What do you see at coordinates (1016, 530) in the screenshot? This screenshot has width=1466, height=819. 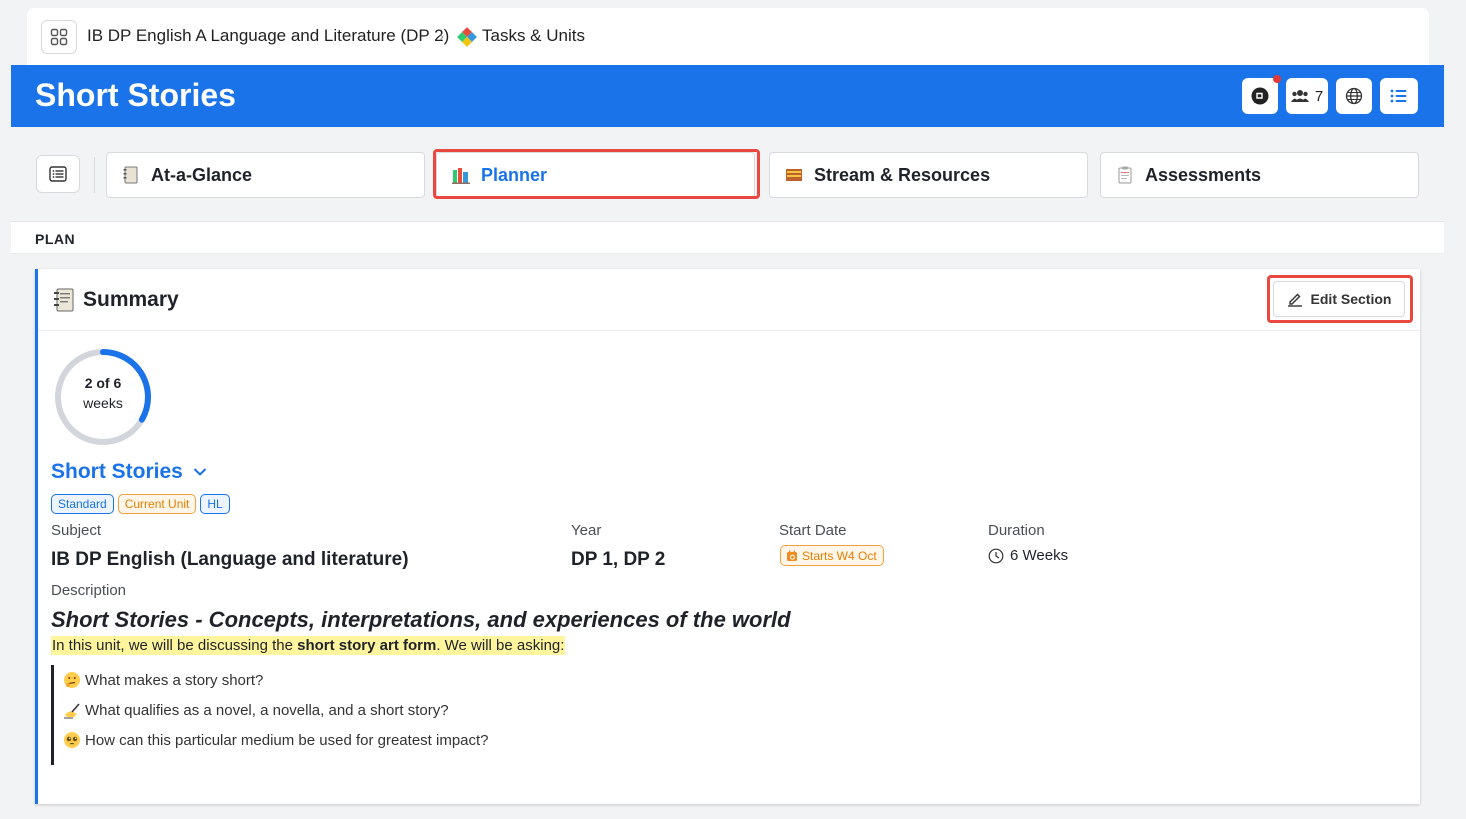 I see `duration-label: Duration` at bounding box center [1016, 530].